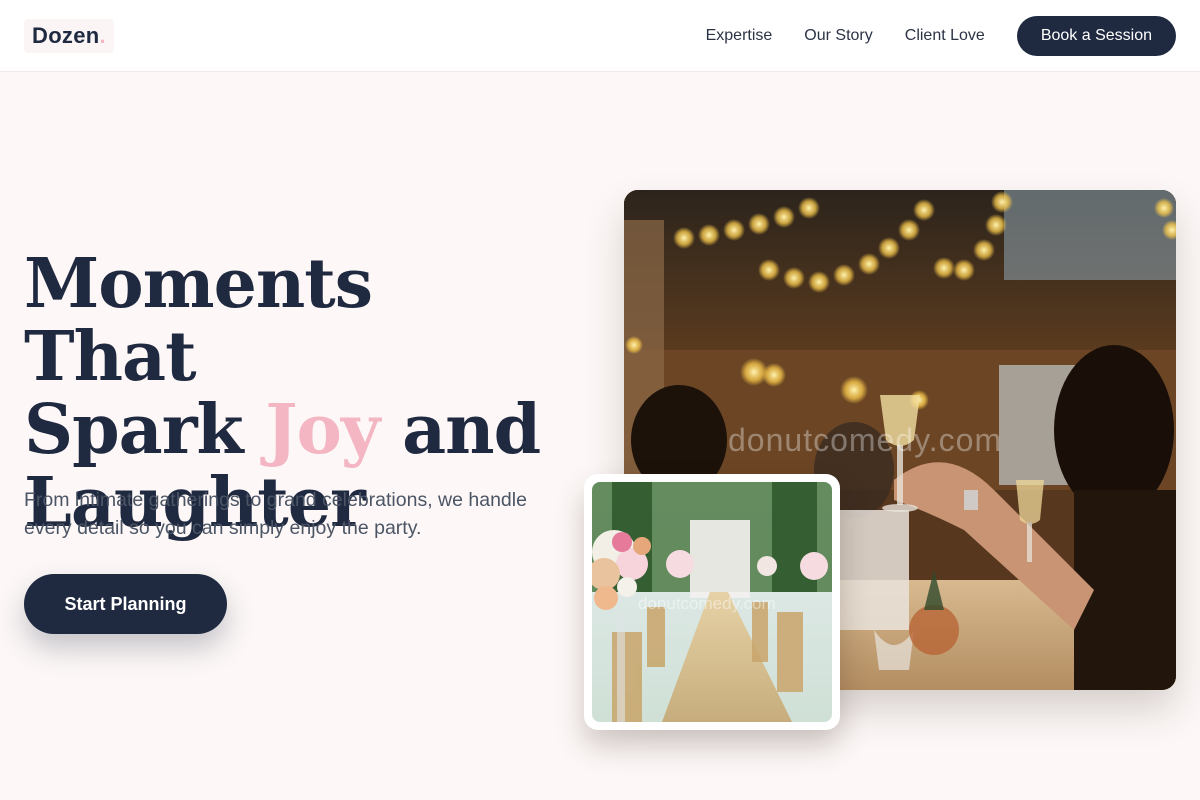  I want to click on start-planning-button: Start Planning, so click(125, 604).